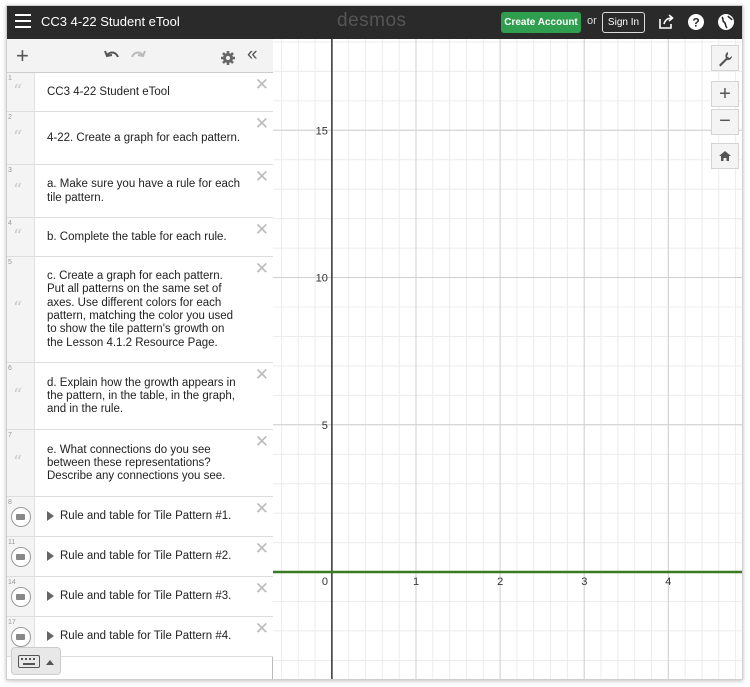 Image resolution: width=750 pixels, height=687 pixels. What do you see at coordinates (110, 21) in the screenshot?
I see `graph-title: CC3 4-22 Student eTool` at bounding box center [110, 21].